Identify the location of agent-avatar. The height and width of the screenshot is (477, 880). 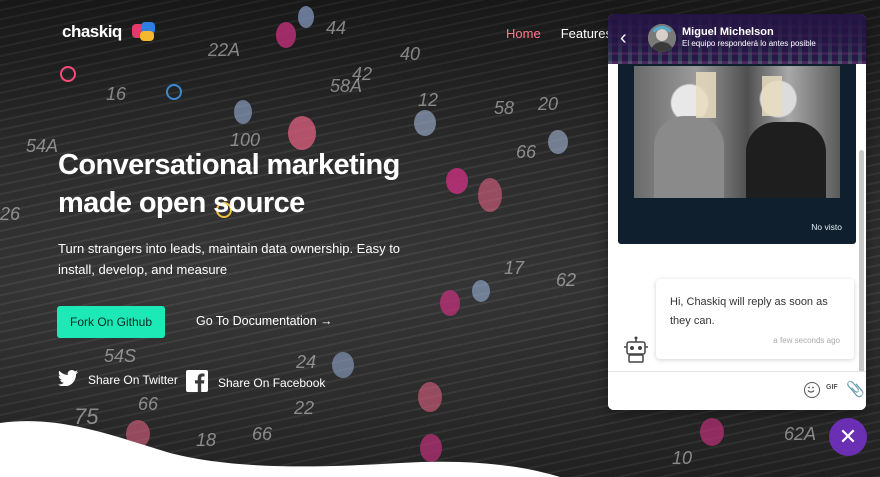
(662, 38).